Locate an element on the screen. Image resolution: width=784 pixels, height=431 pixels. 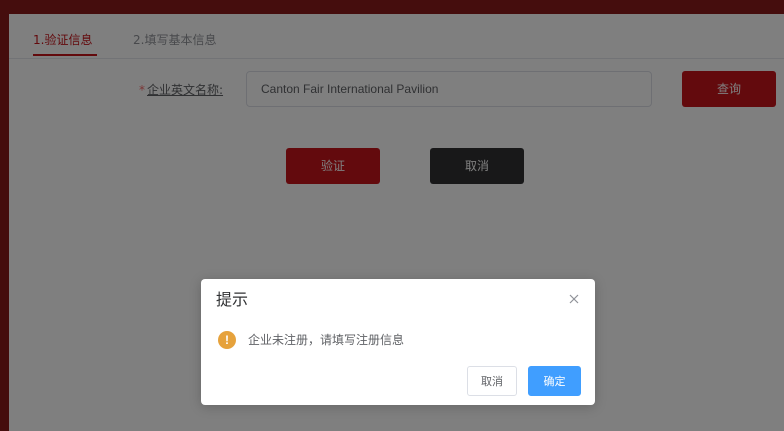
dialog-cancel-button: 取消 is located at coordinates (492, 381).